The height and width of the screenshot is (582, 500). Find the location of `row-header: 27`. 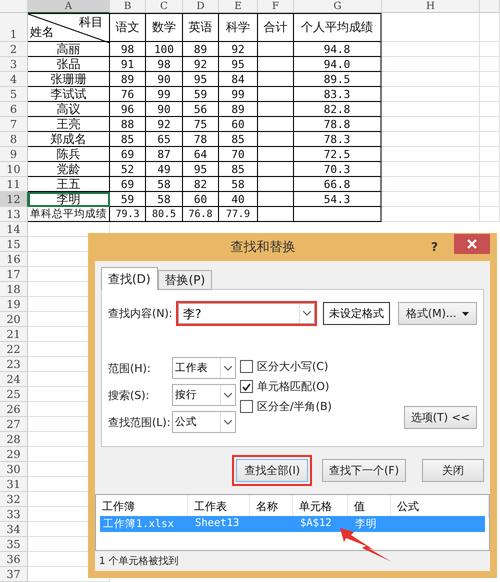

row-header: 27 is located at coordinates (14, 424).